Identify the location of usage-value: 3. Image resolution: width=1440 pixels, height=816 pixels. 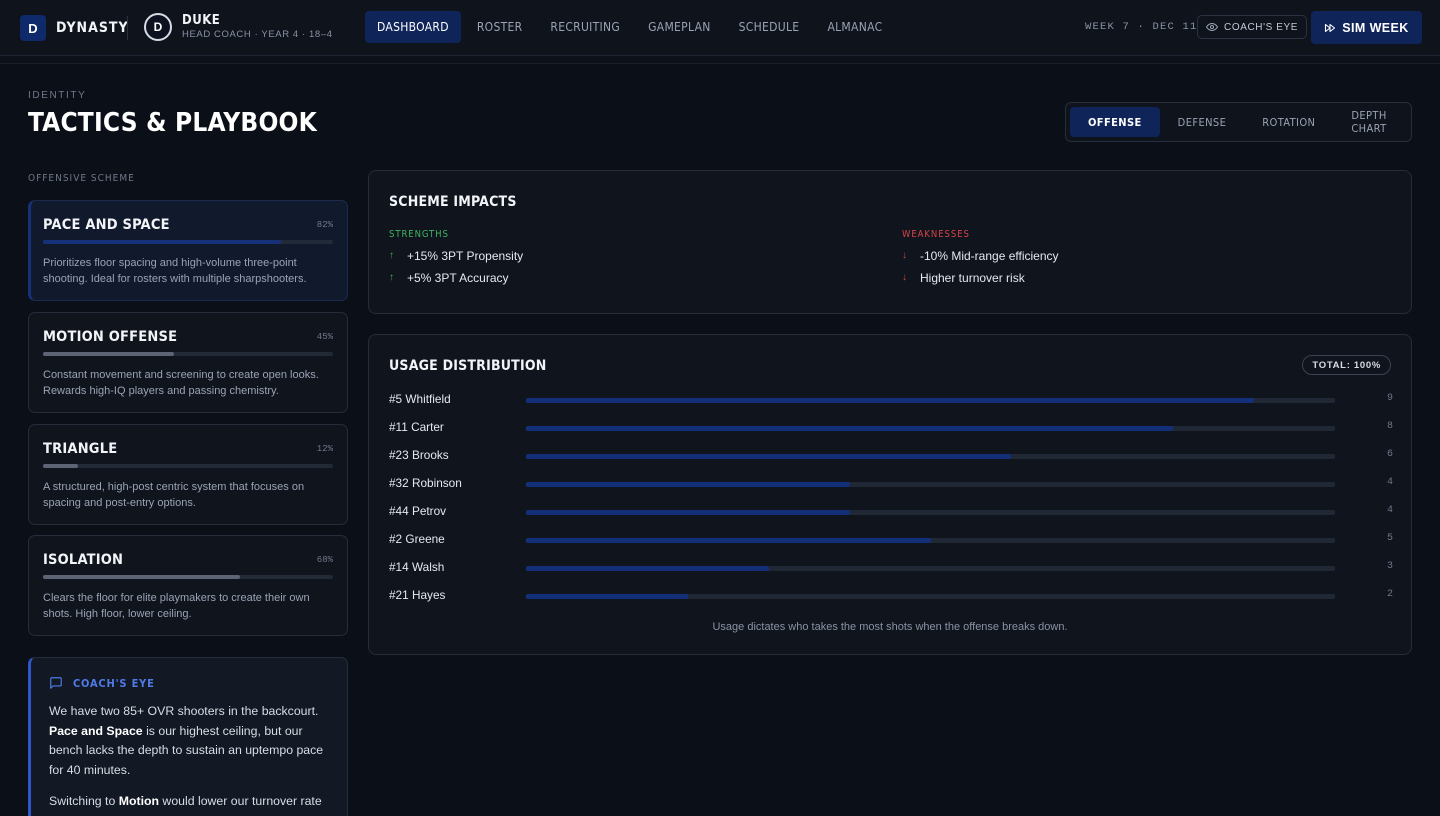
(1389, 566).